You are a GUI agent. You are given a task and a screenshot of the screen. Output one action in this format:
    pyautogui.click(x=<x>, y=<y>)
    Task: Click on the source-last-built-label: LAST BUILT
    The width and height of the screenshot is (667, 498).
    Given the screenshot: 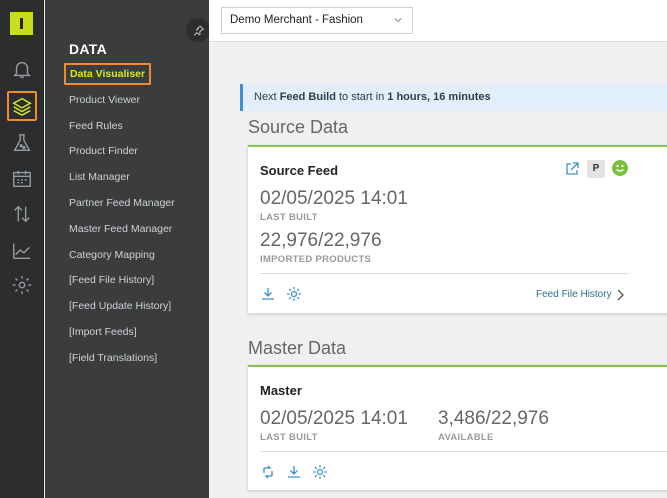 What is the action you would take?
    pyautogui.click(x=289, y=217)
    